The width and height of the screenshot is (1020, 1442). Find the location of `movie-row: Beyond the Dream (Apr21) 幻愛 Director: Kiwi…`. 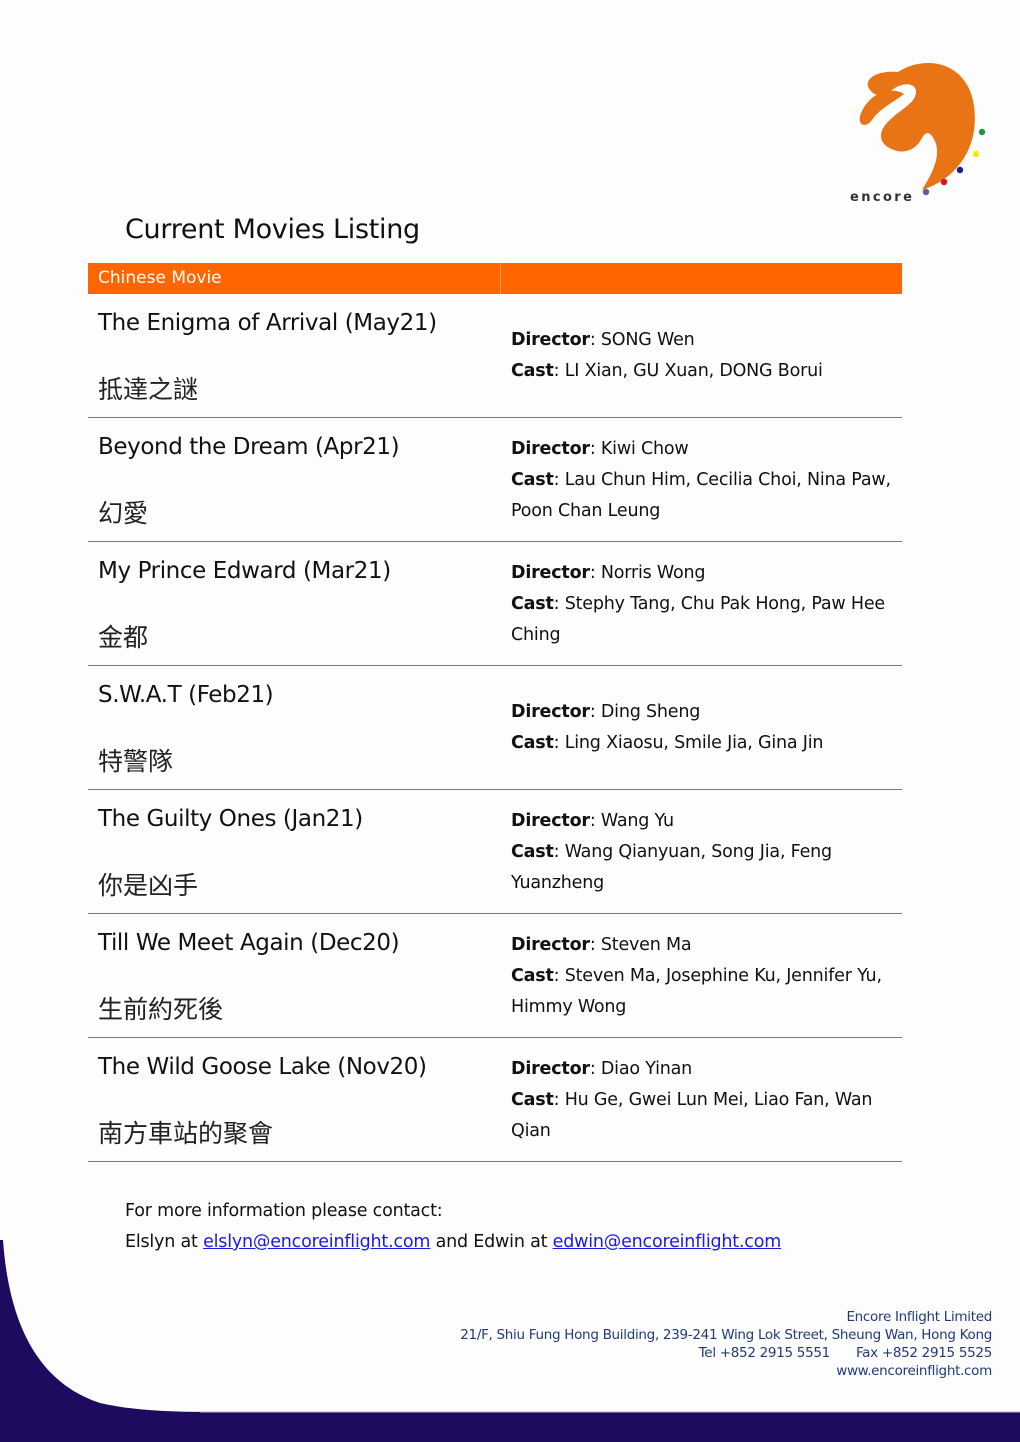

movie-row: Beyond the Dream (Apr21) 幻愛 Director: Kiwi… is located at coordinates (495, 480).